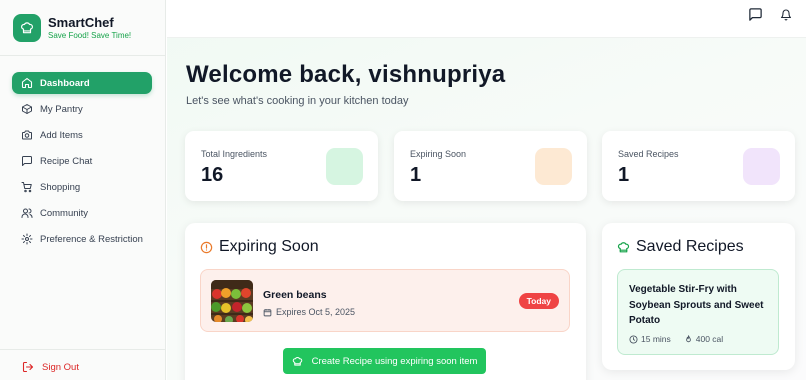 The height and width of the screenshot is (380, 806). I want to click on camera-icon, so click(27, 135).